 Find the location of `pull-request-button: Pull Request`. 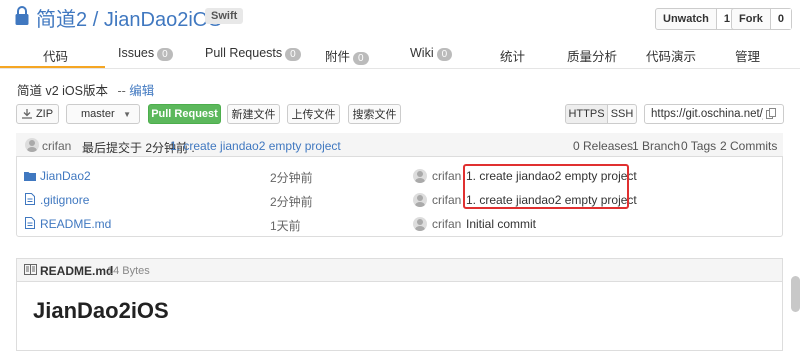

pull-request-button: Pull Request is located at coordinates (184, 114).